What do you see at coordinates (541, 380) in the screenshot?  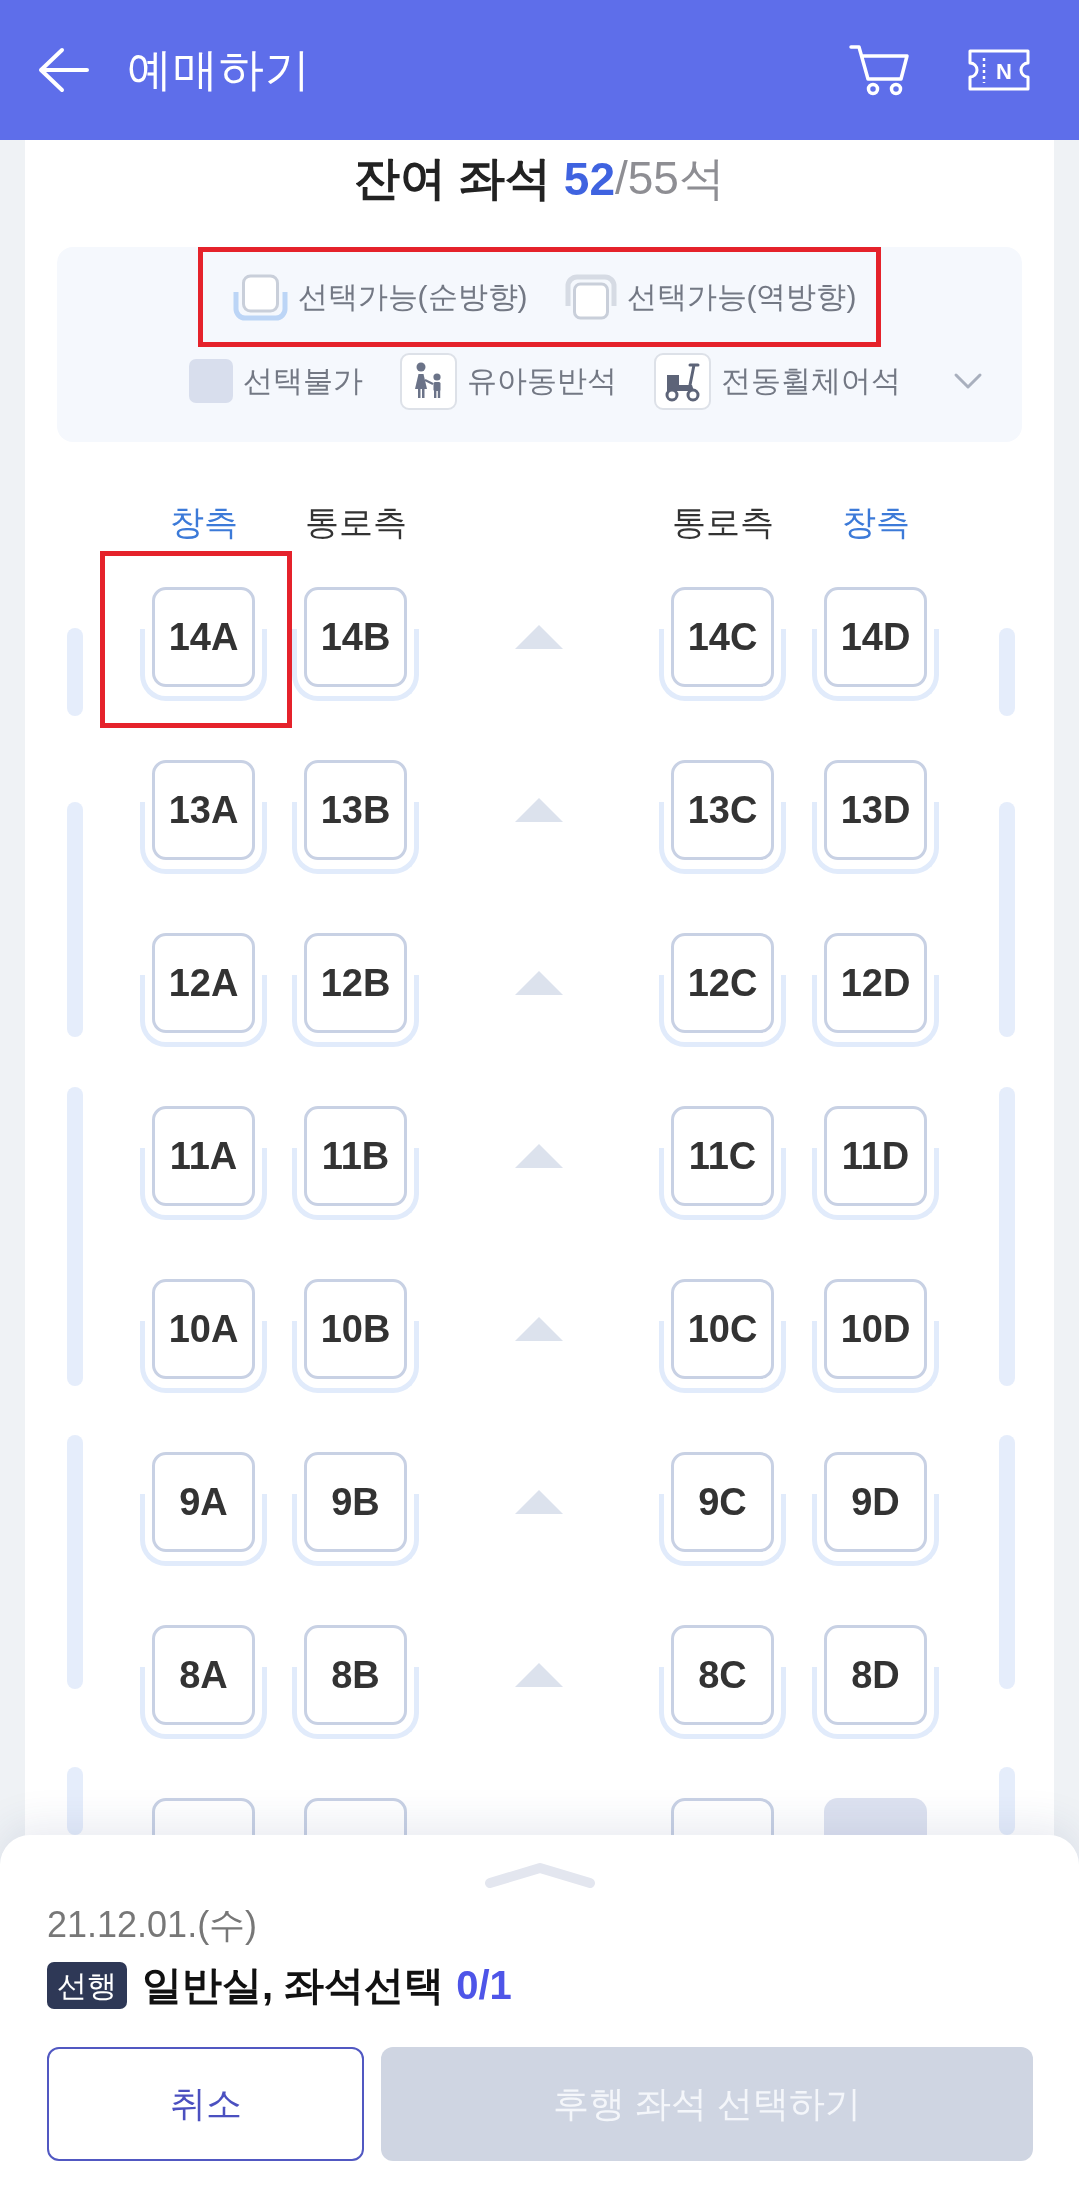 I see `legend-label: 유아동반석` at bounding box center [541, 380].